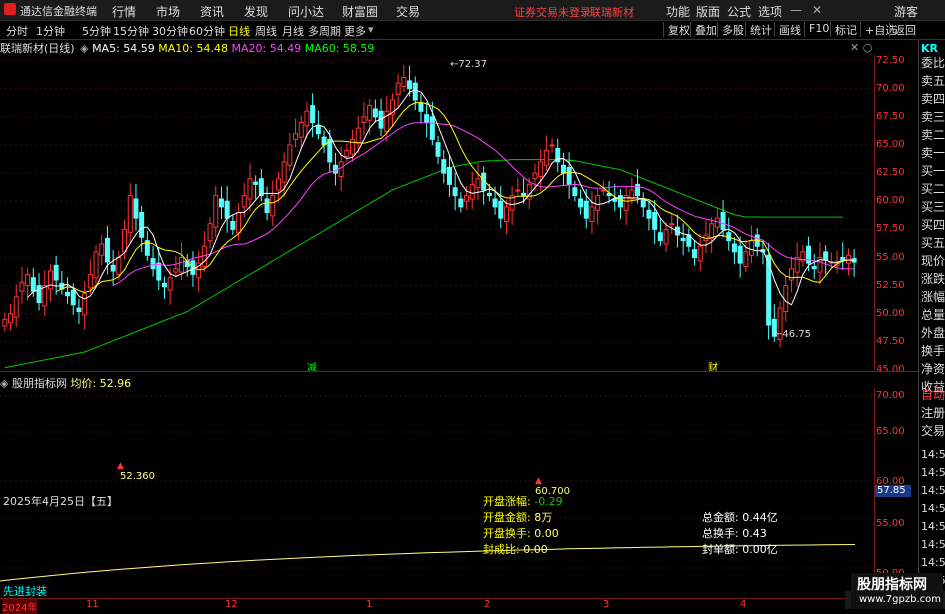 Image resolution: width=945 pixels, height=614 pixels. What do you see at coordinates (906, 11) in the screenshot?
I see `menu-guest: 游客` at bounding box center [906, 11].